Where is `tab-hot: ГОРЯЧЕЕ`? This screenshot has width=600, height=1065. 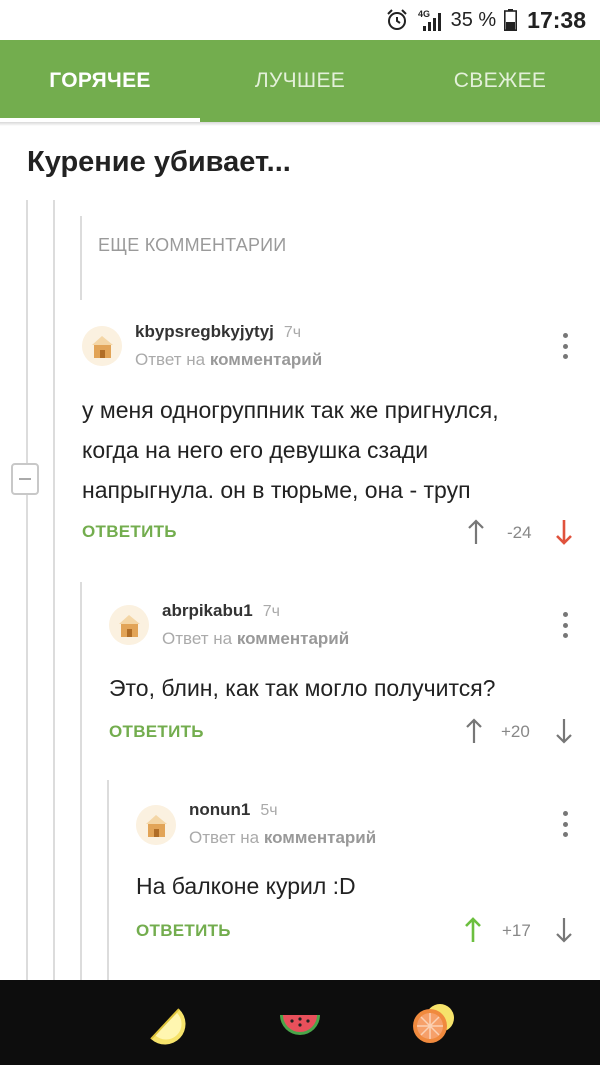
tab-hot: ГОРЯЧЕЕ is located at coordinates (100, 81).